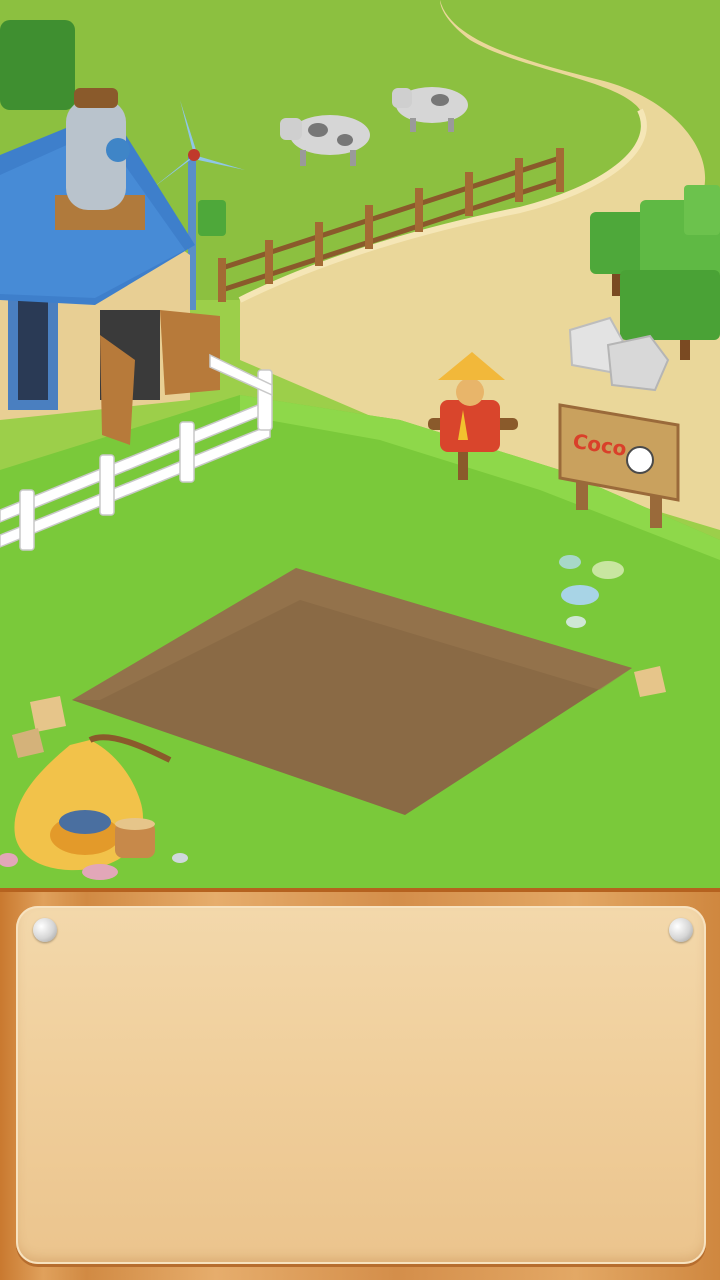  Describe the element at coordinates (37, 65) in the screenshot. I see `bush` at that location.